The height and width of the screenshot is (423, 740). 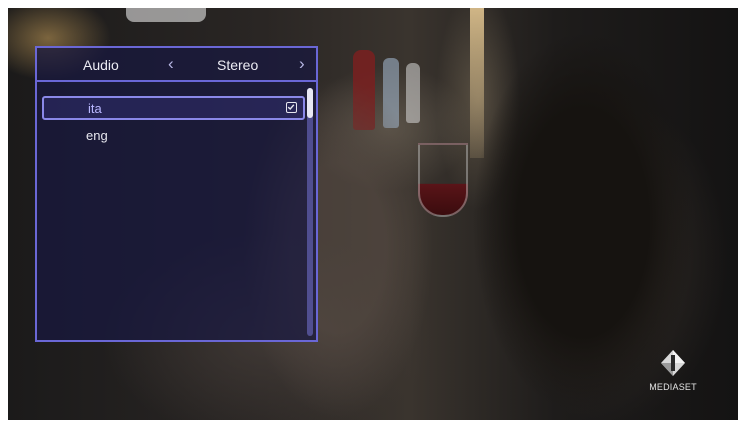 I want to click on audio-track-label: ita, so click(x=95, y=108).